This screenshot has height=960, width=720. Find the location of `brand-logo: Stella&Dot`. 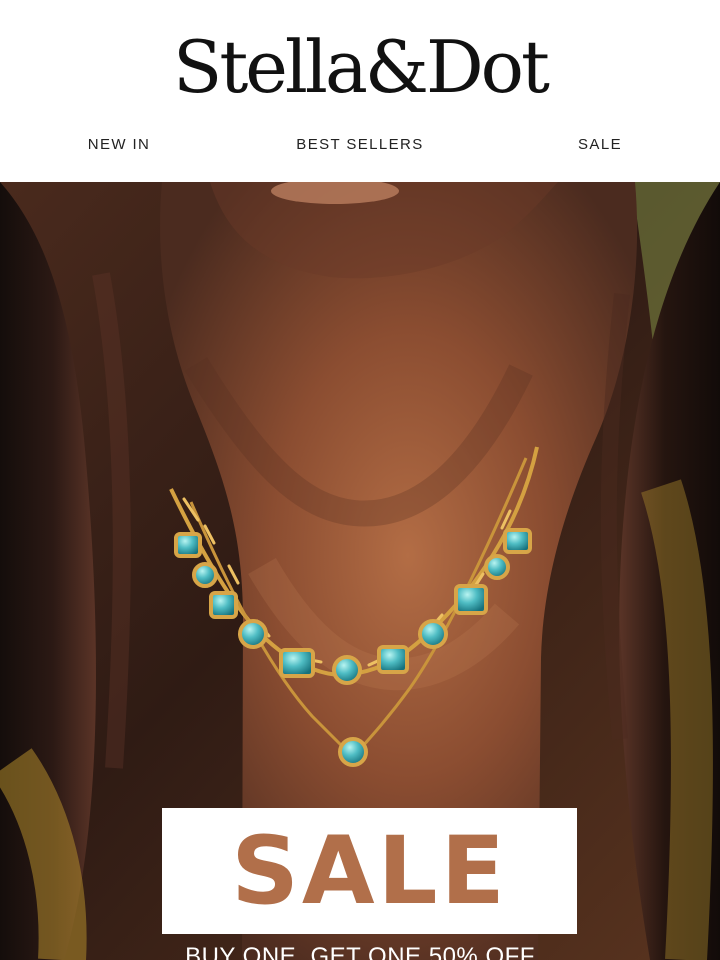

brand-logo: Stella&Dot is located at coordinates (360, 67).